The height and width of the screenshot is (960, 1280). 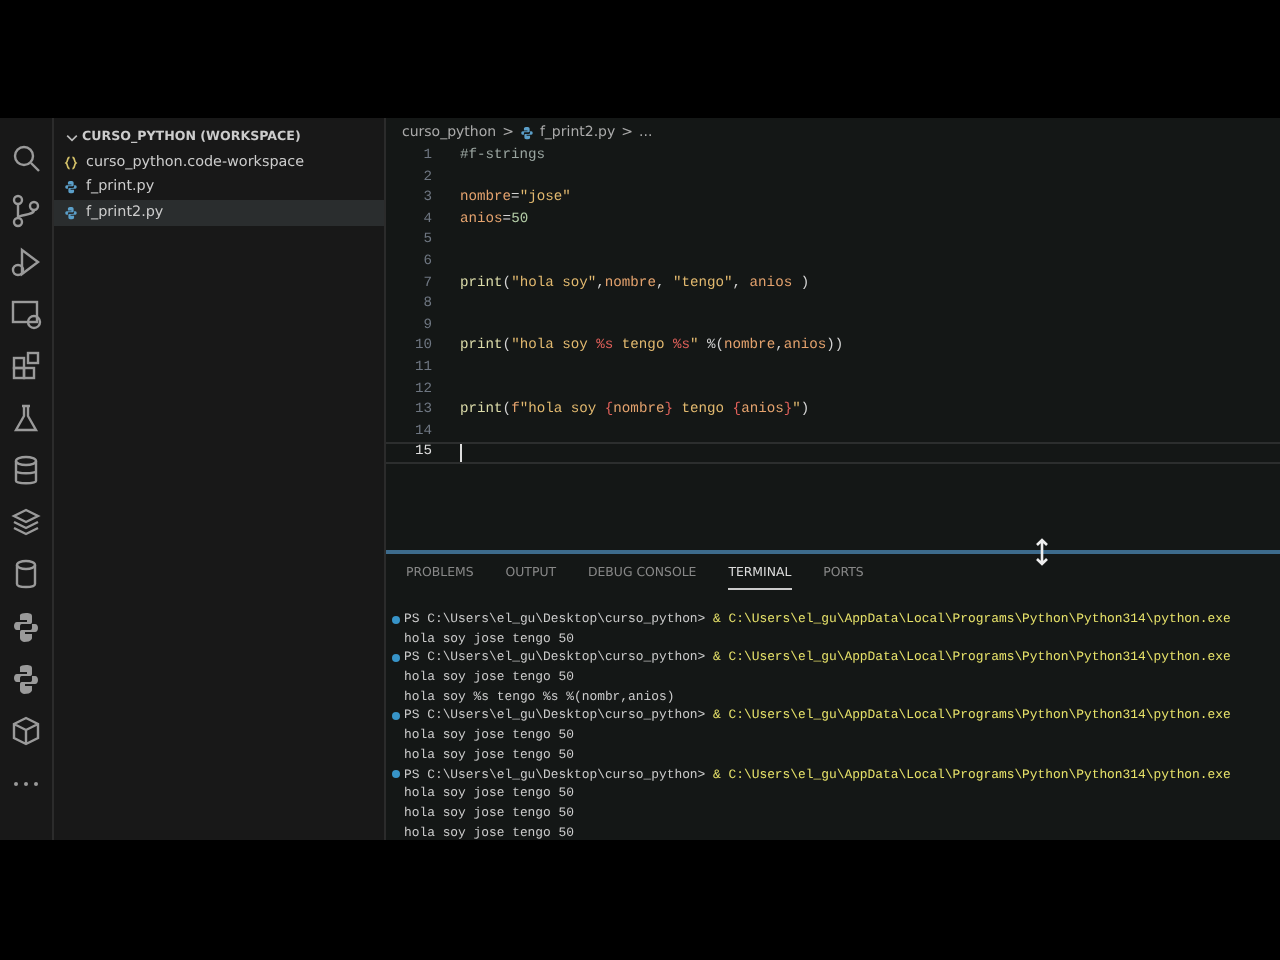 I want to click on database-icon, so click(x=26, y=471).